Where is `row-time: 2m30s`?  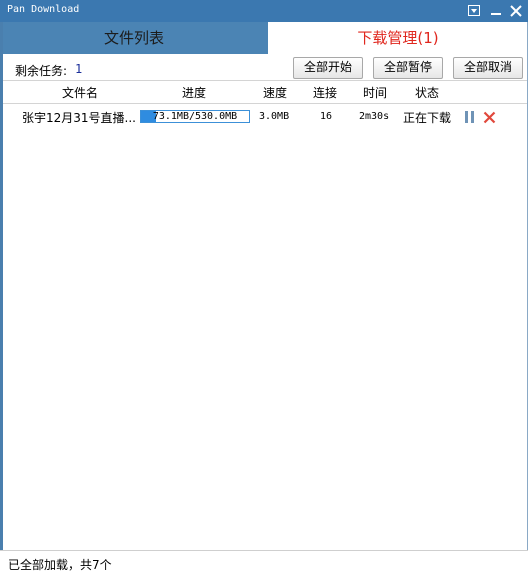
row-time: 2m30s is located at coordinates (374, 116).